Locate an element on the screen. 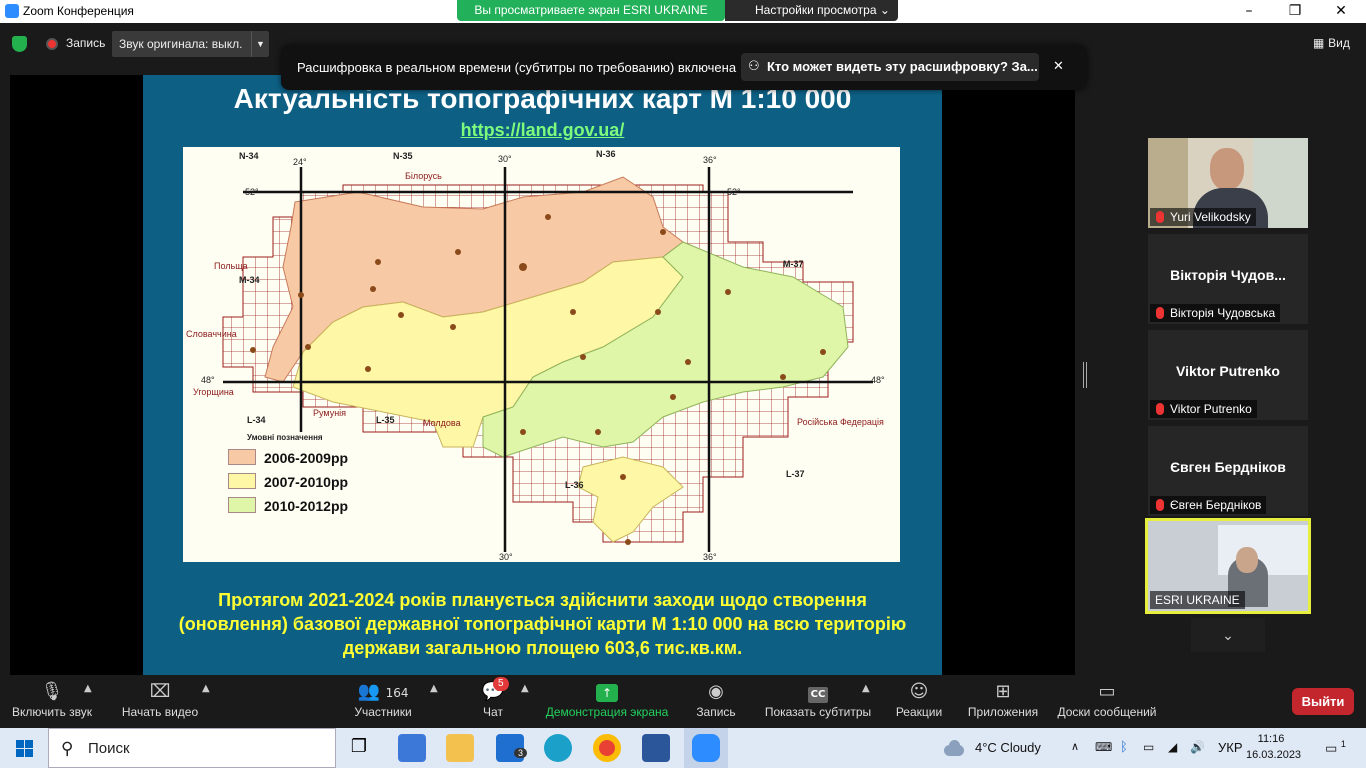  mail-icon: 3 is located at coordinates (512, 748).